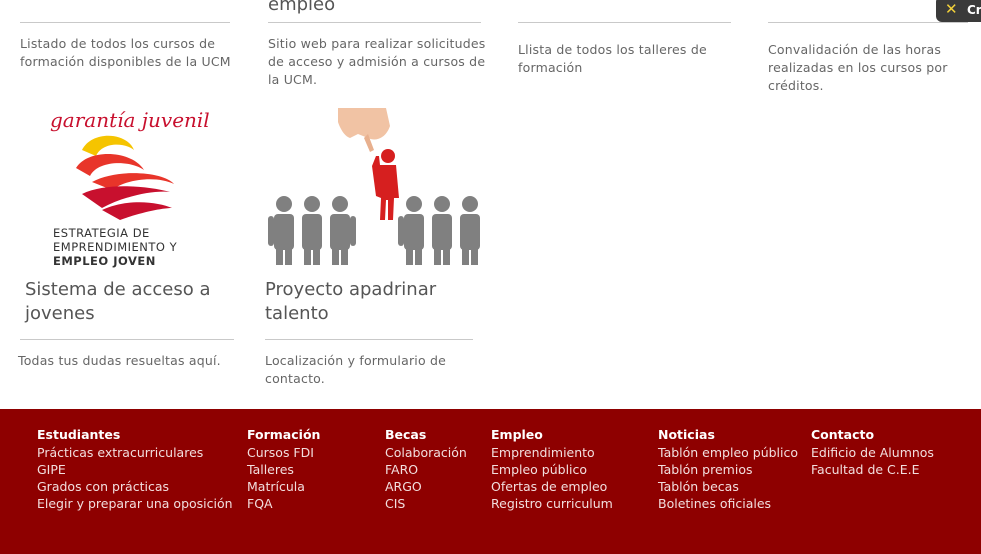 The height and width of the screenshot is (554, 981). Describe the element at coordinates (374, 186) in the screenshot. I see `apadrinar-talento-image` at that location.